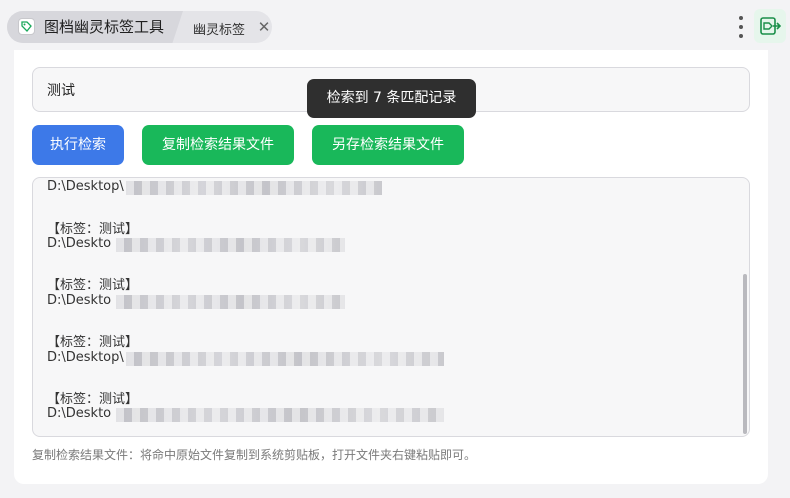 This screenshot has width=790, height=498. I want to click on save-results-button: 另存检索结果文件, so click(388, 145).